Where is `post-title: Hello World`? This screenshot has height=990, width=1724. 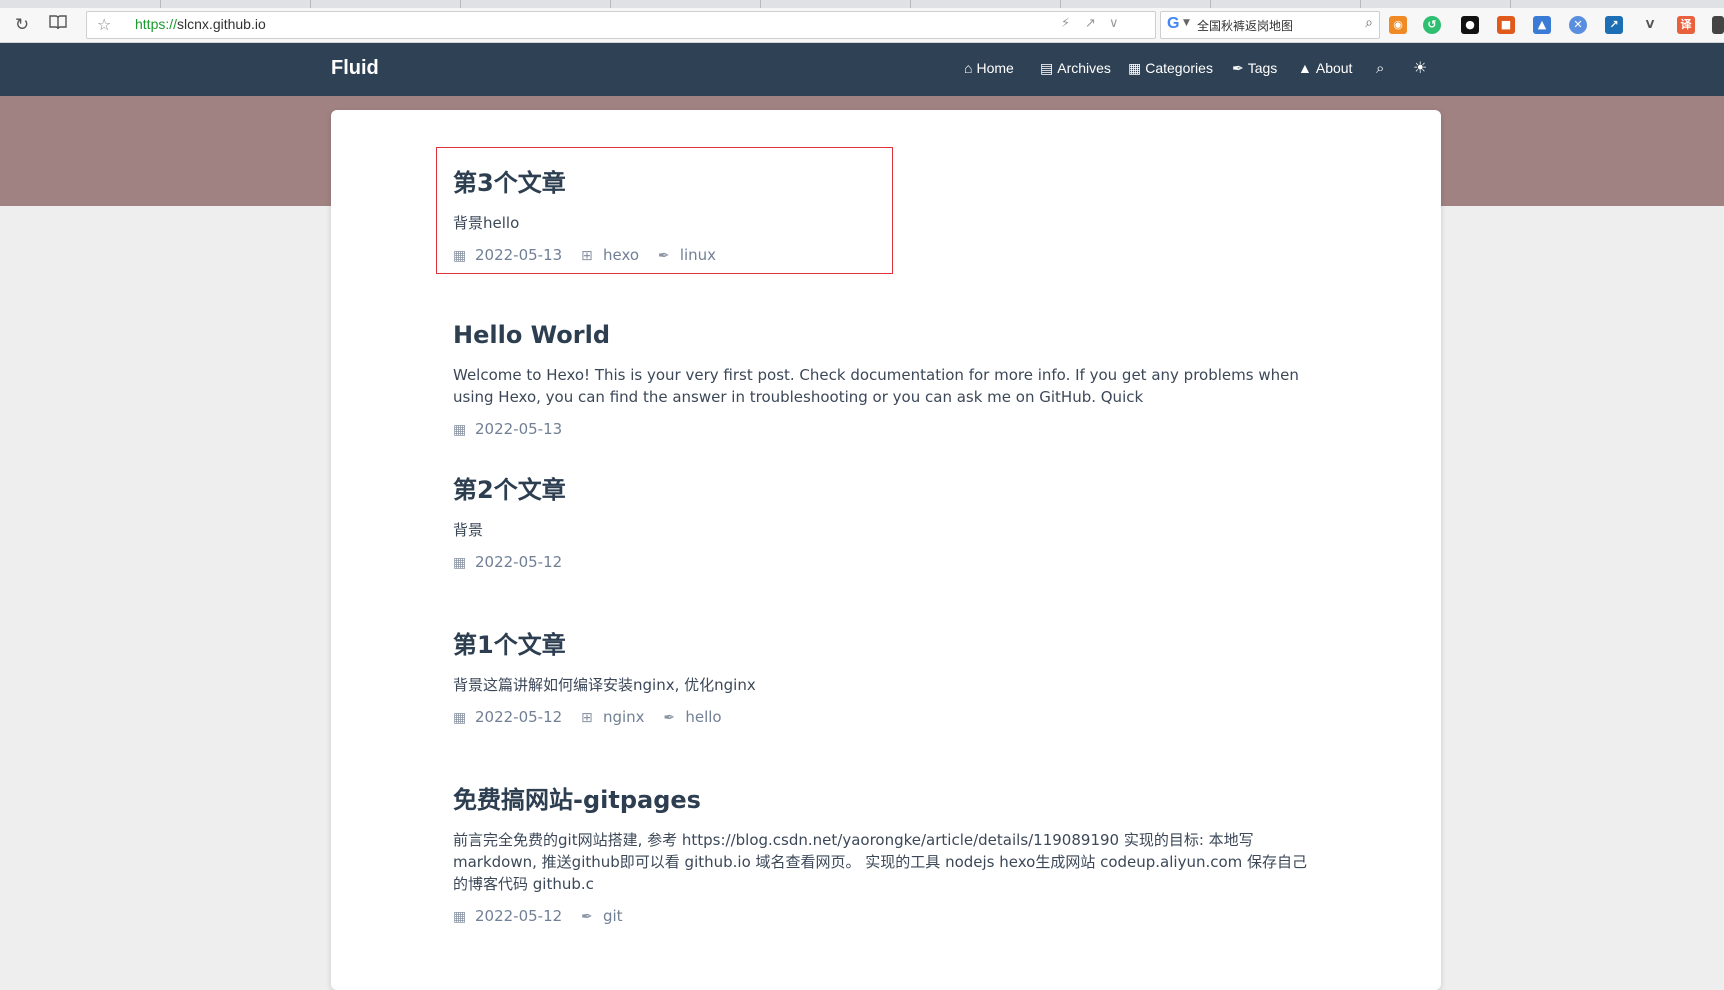
post-title: Hello World is located at coordinates (893, 335).